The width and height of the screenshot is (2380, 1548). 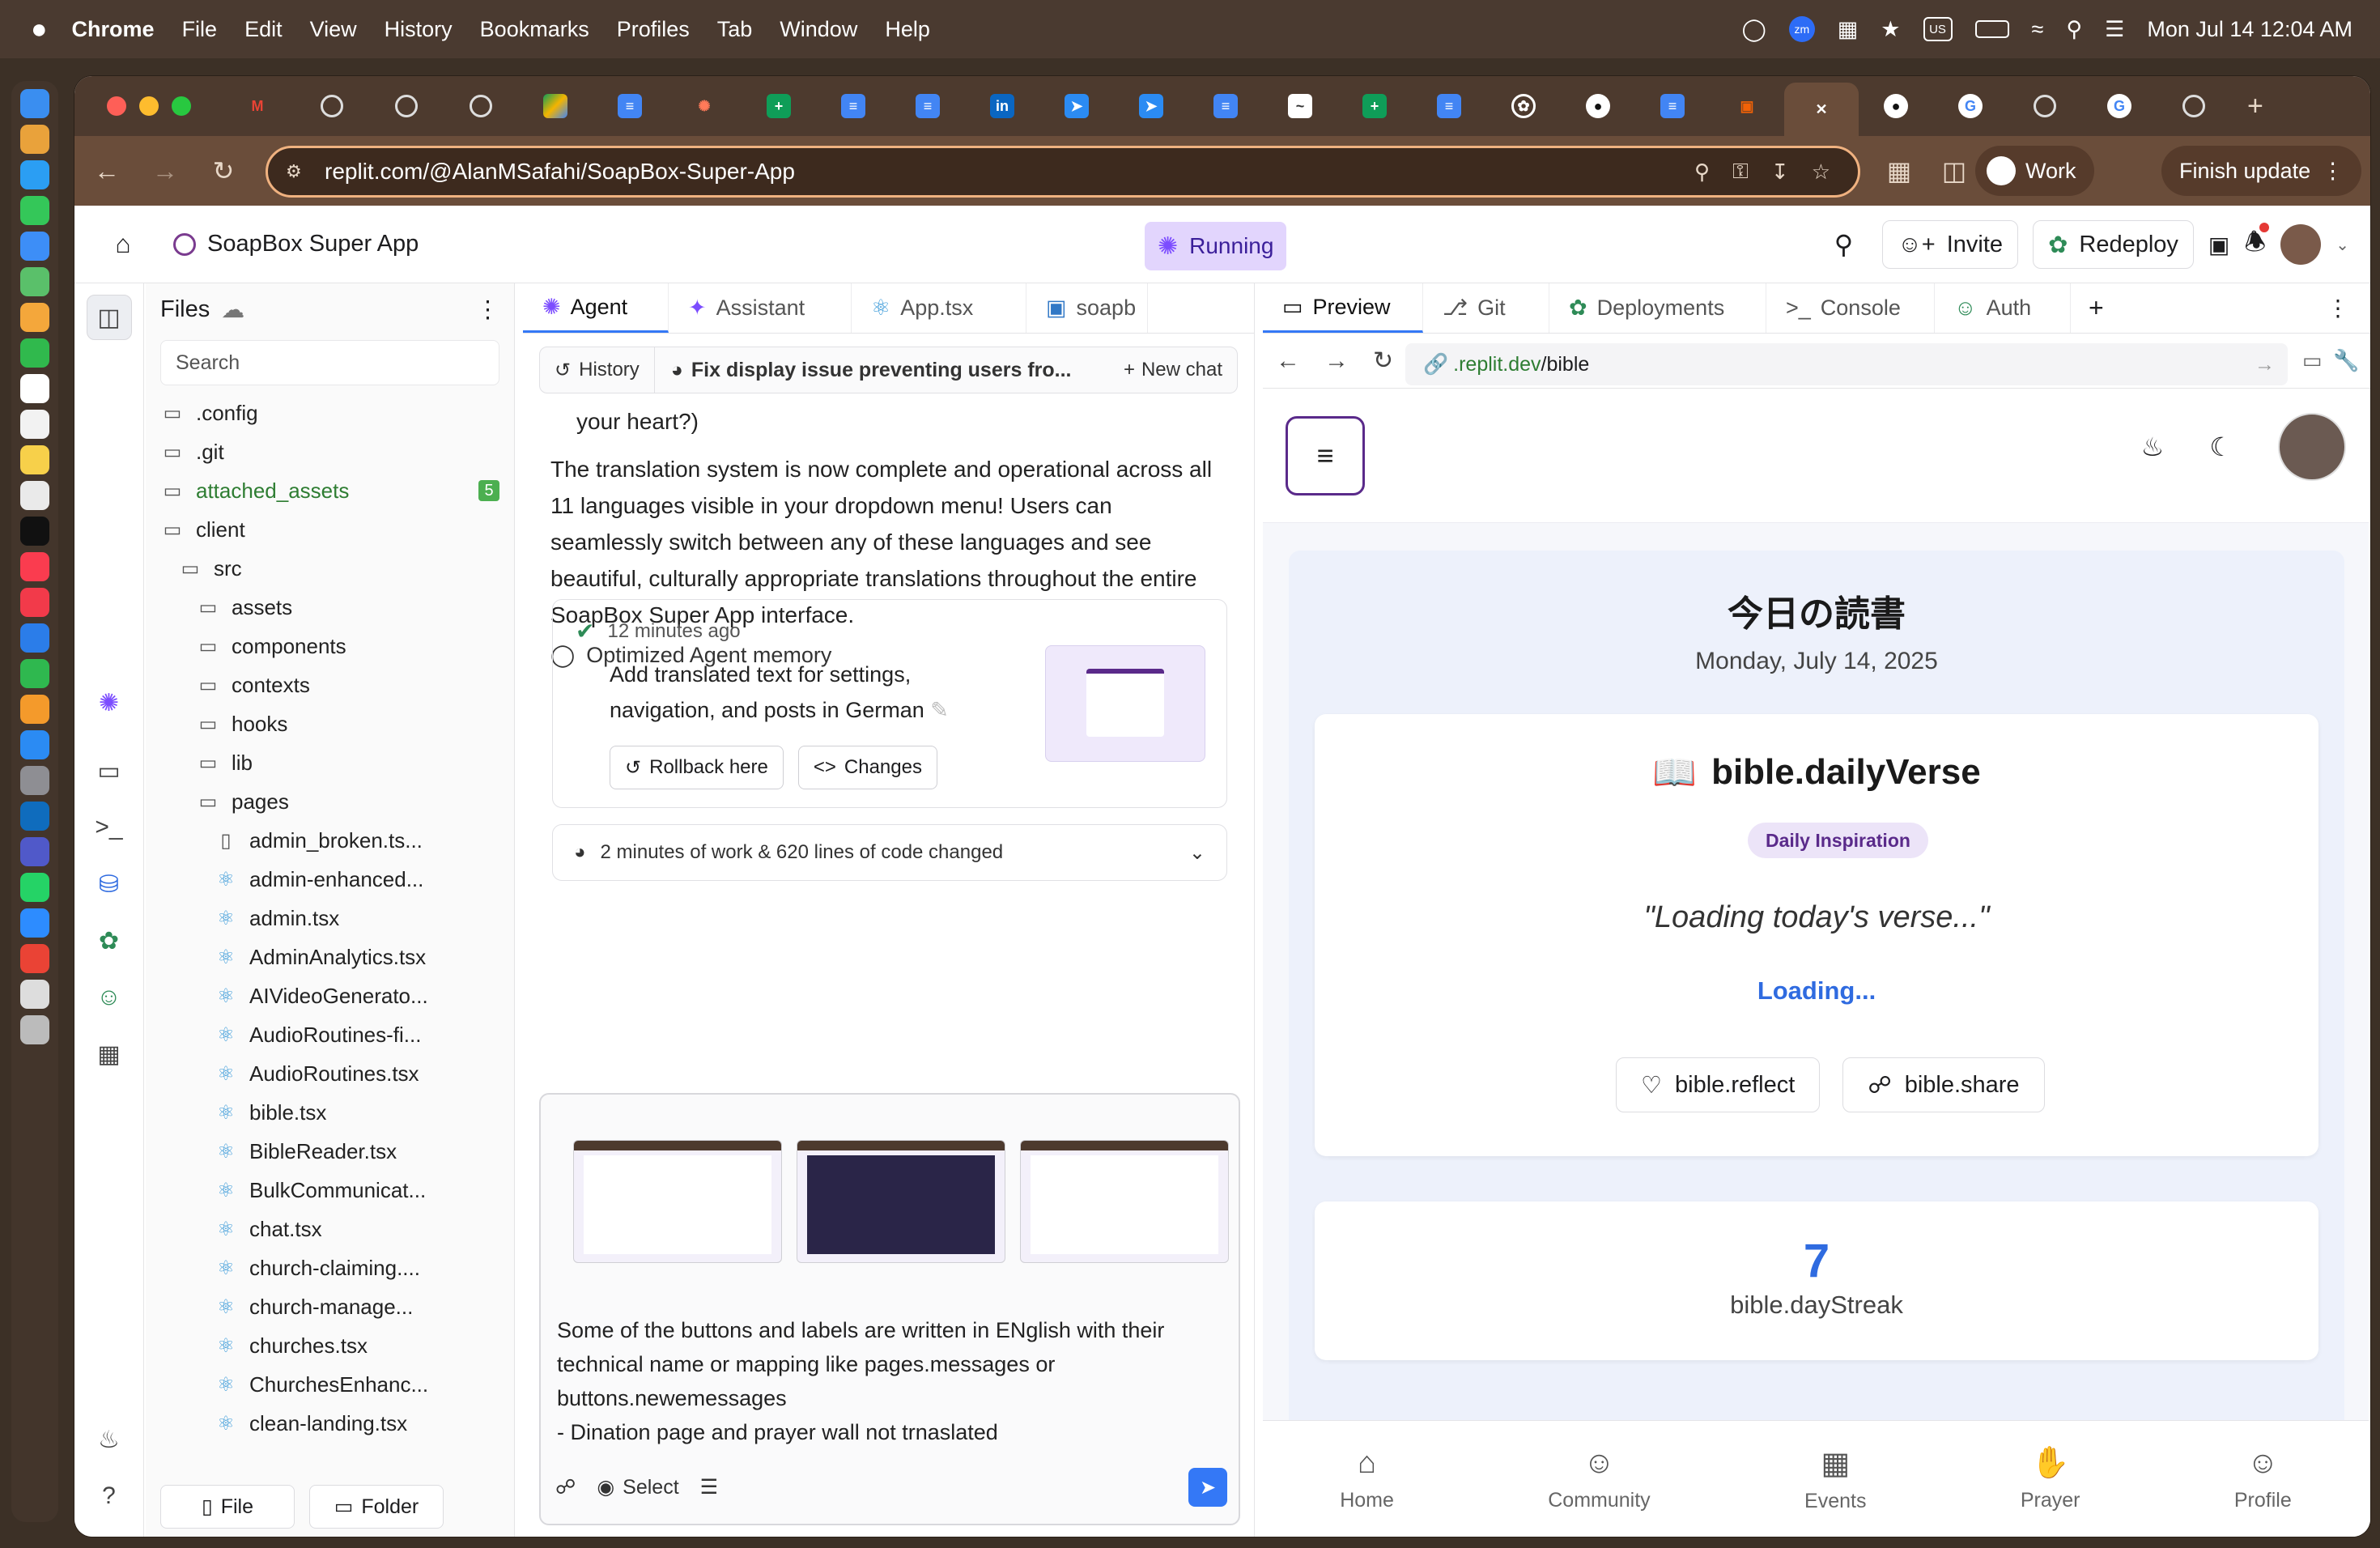 What do you see at coordinates (34, 852) in the screenshot?
I see `teams-dock-icon` at bounding box center [34, 852].